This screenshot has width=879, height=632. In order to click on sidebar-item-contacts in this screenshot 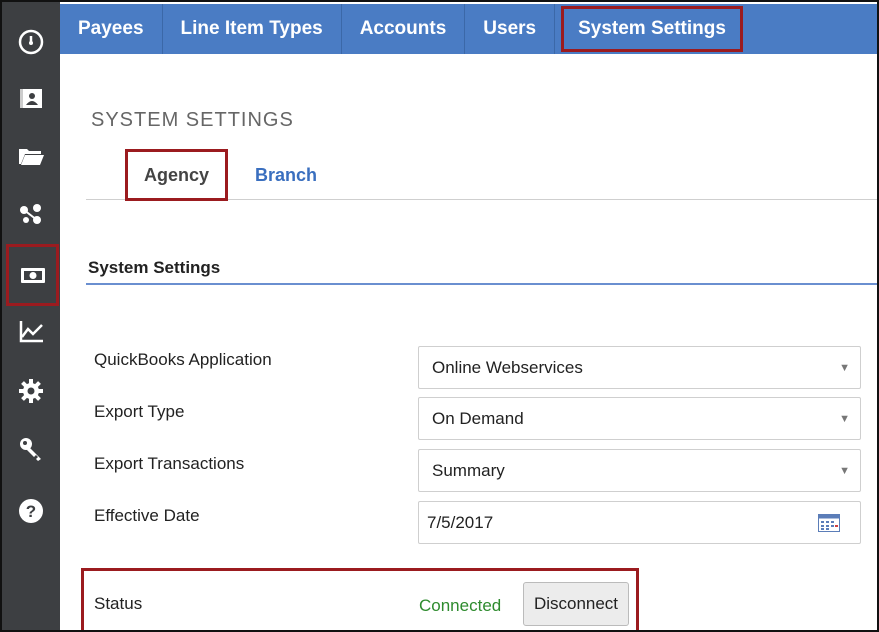, I will do `click(31, 98)`.